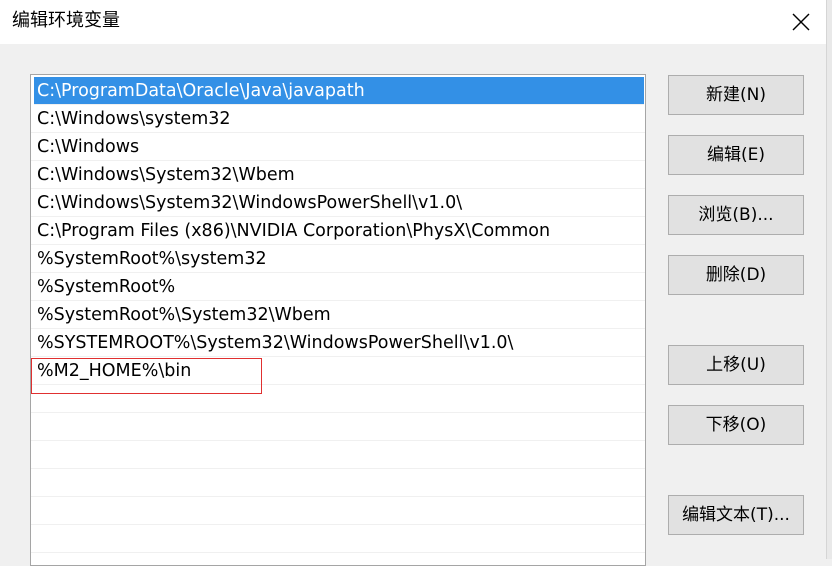 Image resolution: width=832 pixels, height=566 pixels. I want to click on path-list-item: %SystemRoot%\system32, so click(338, 259).